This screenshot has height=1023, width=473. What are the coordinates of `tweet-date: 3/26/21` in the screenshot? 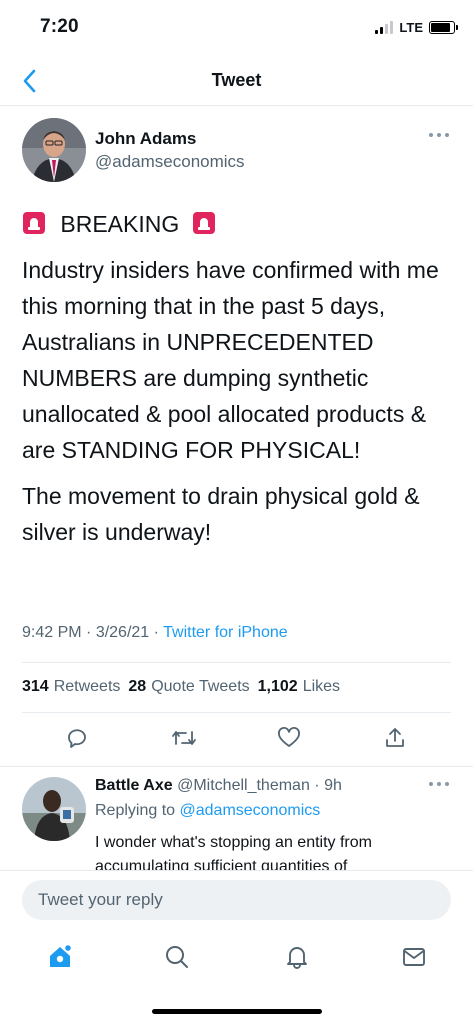 It's located at (122, 632).